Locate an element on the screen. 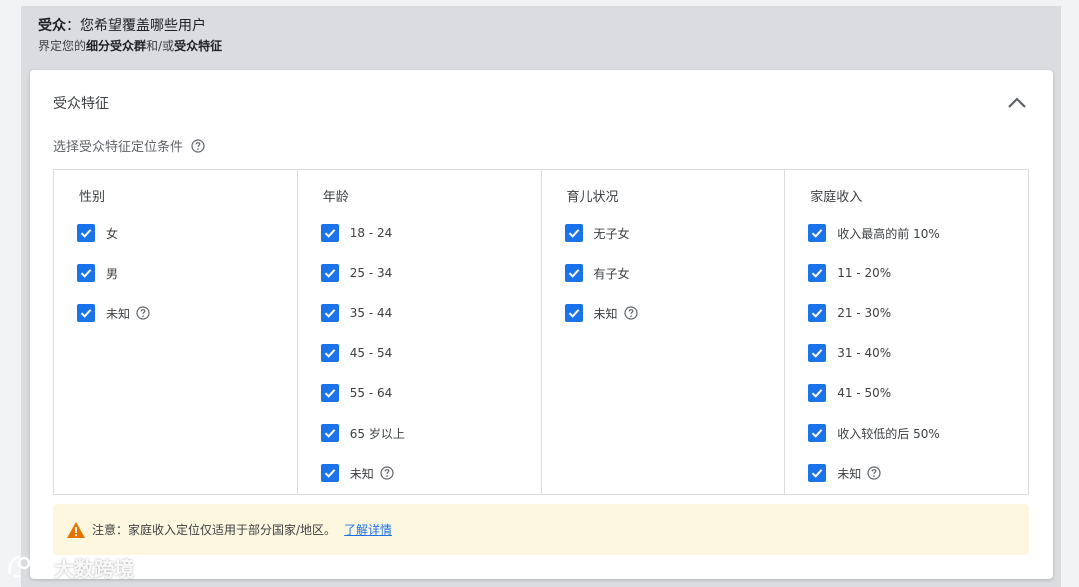 The width and height of the screenshot is (1079, 587). desc-part-2: 和/或 is located at coordinates (160, 46).